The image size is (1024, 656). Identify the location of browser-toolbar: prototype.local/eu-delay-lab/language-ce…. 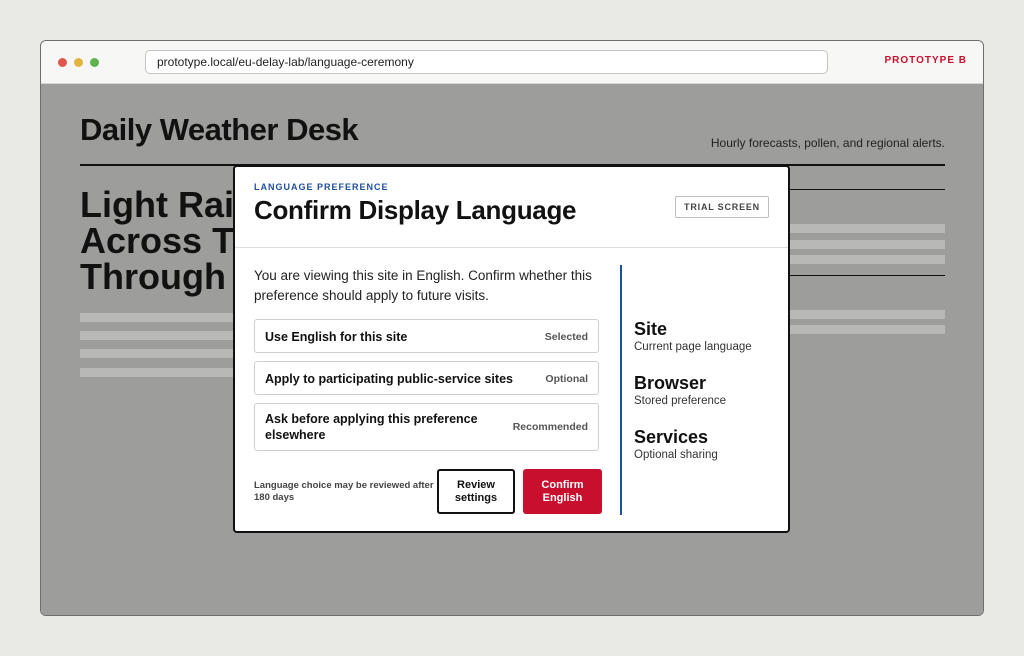
(512, 62).